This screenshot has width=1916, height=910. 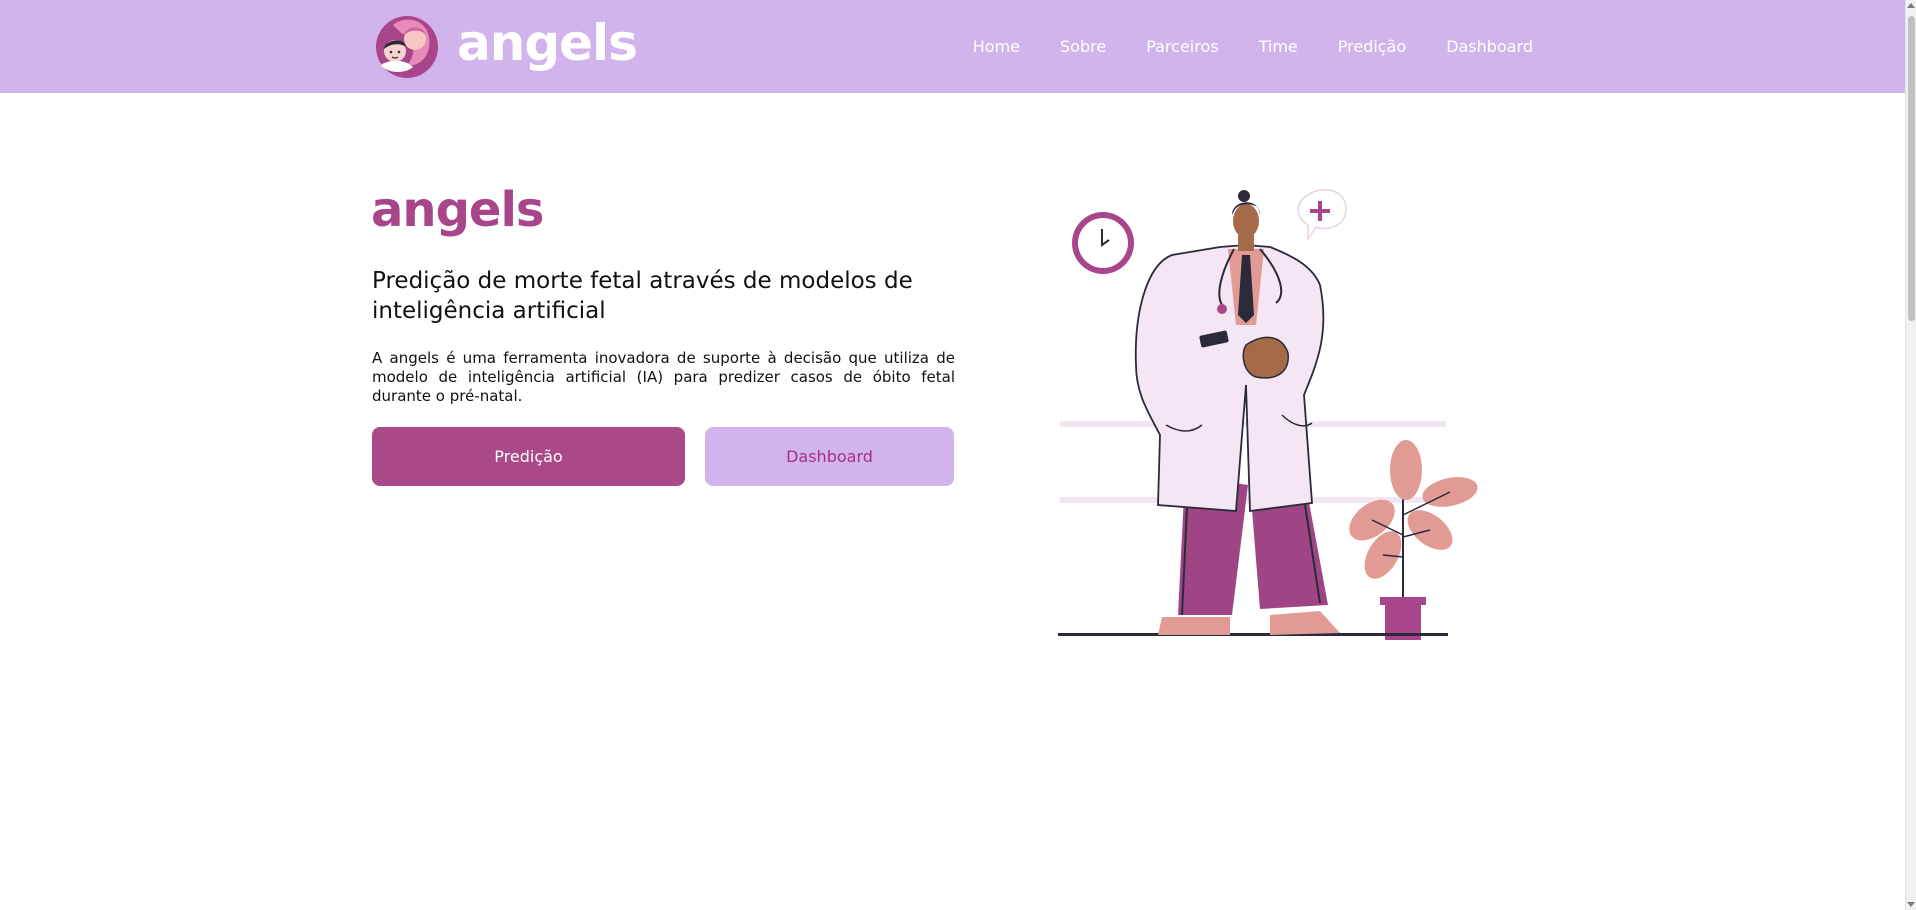 What do you see at coordinates (547, 42) in the screenshot?
I see `brand-name: angels` at bounding box center [547, 42].